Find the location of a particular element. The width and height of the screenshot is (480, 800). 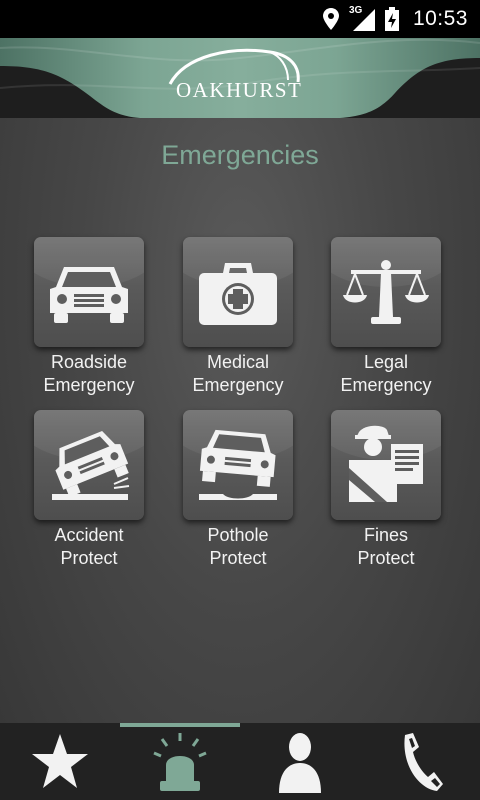

person-icon is located at coordinates (300, 762).